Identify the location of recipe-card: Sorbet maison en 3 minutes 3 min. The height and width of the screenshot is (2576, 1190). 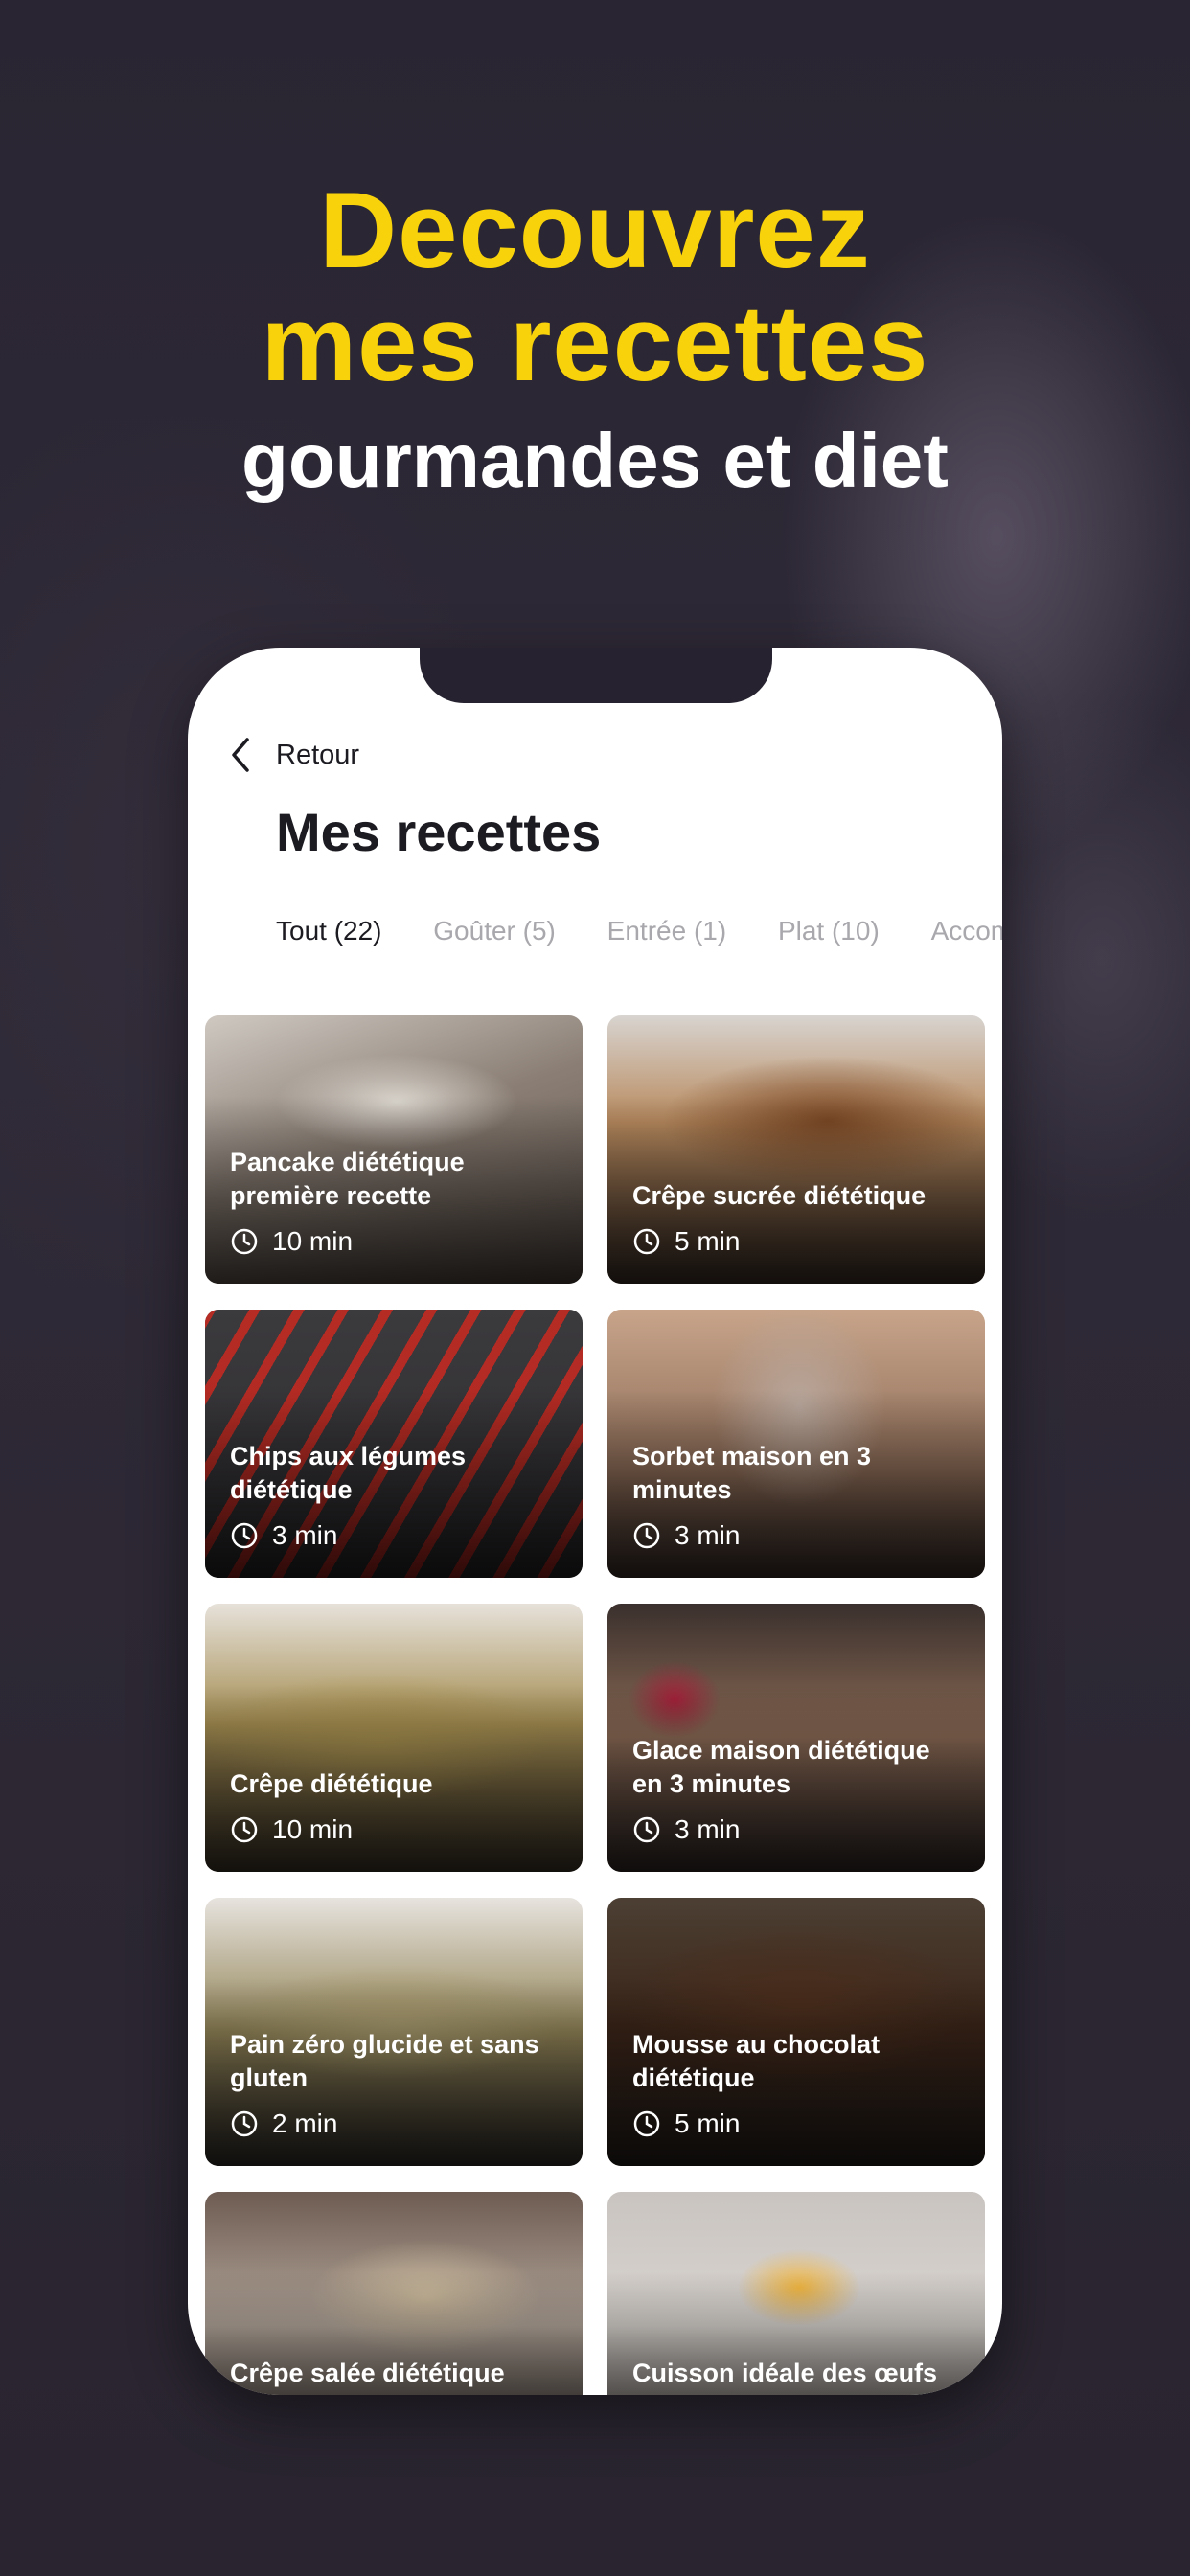
(796, 1444).